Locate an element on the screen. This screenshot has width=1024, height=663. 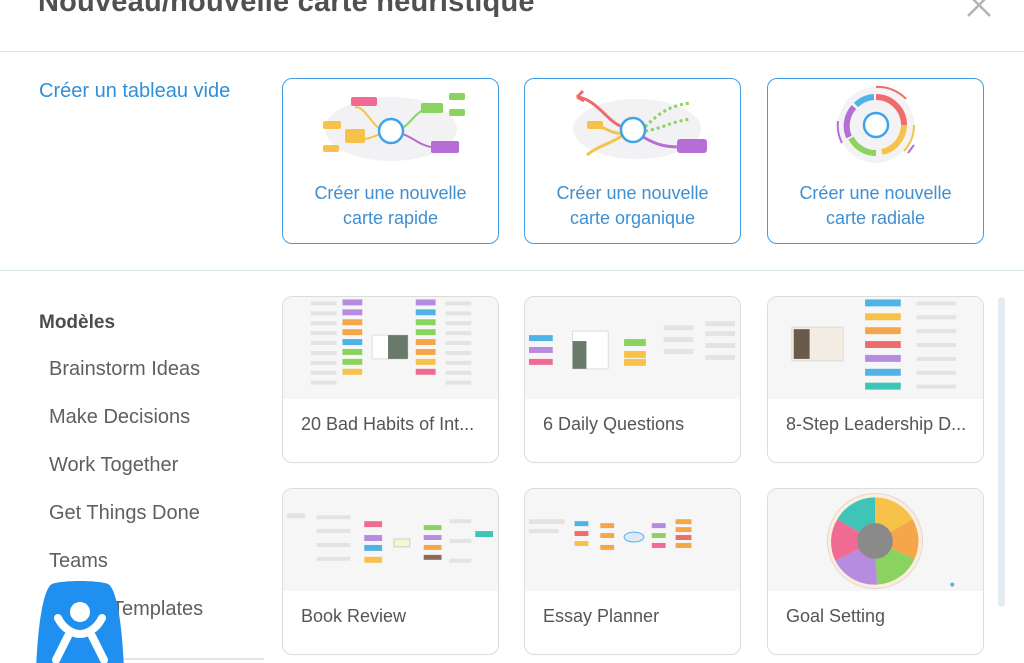
create-quick-map-label: Créer une nouvelle carte rapide is located at coordinates (390, 205).